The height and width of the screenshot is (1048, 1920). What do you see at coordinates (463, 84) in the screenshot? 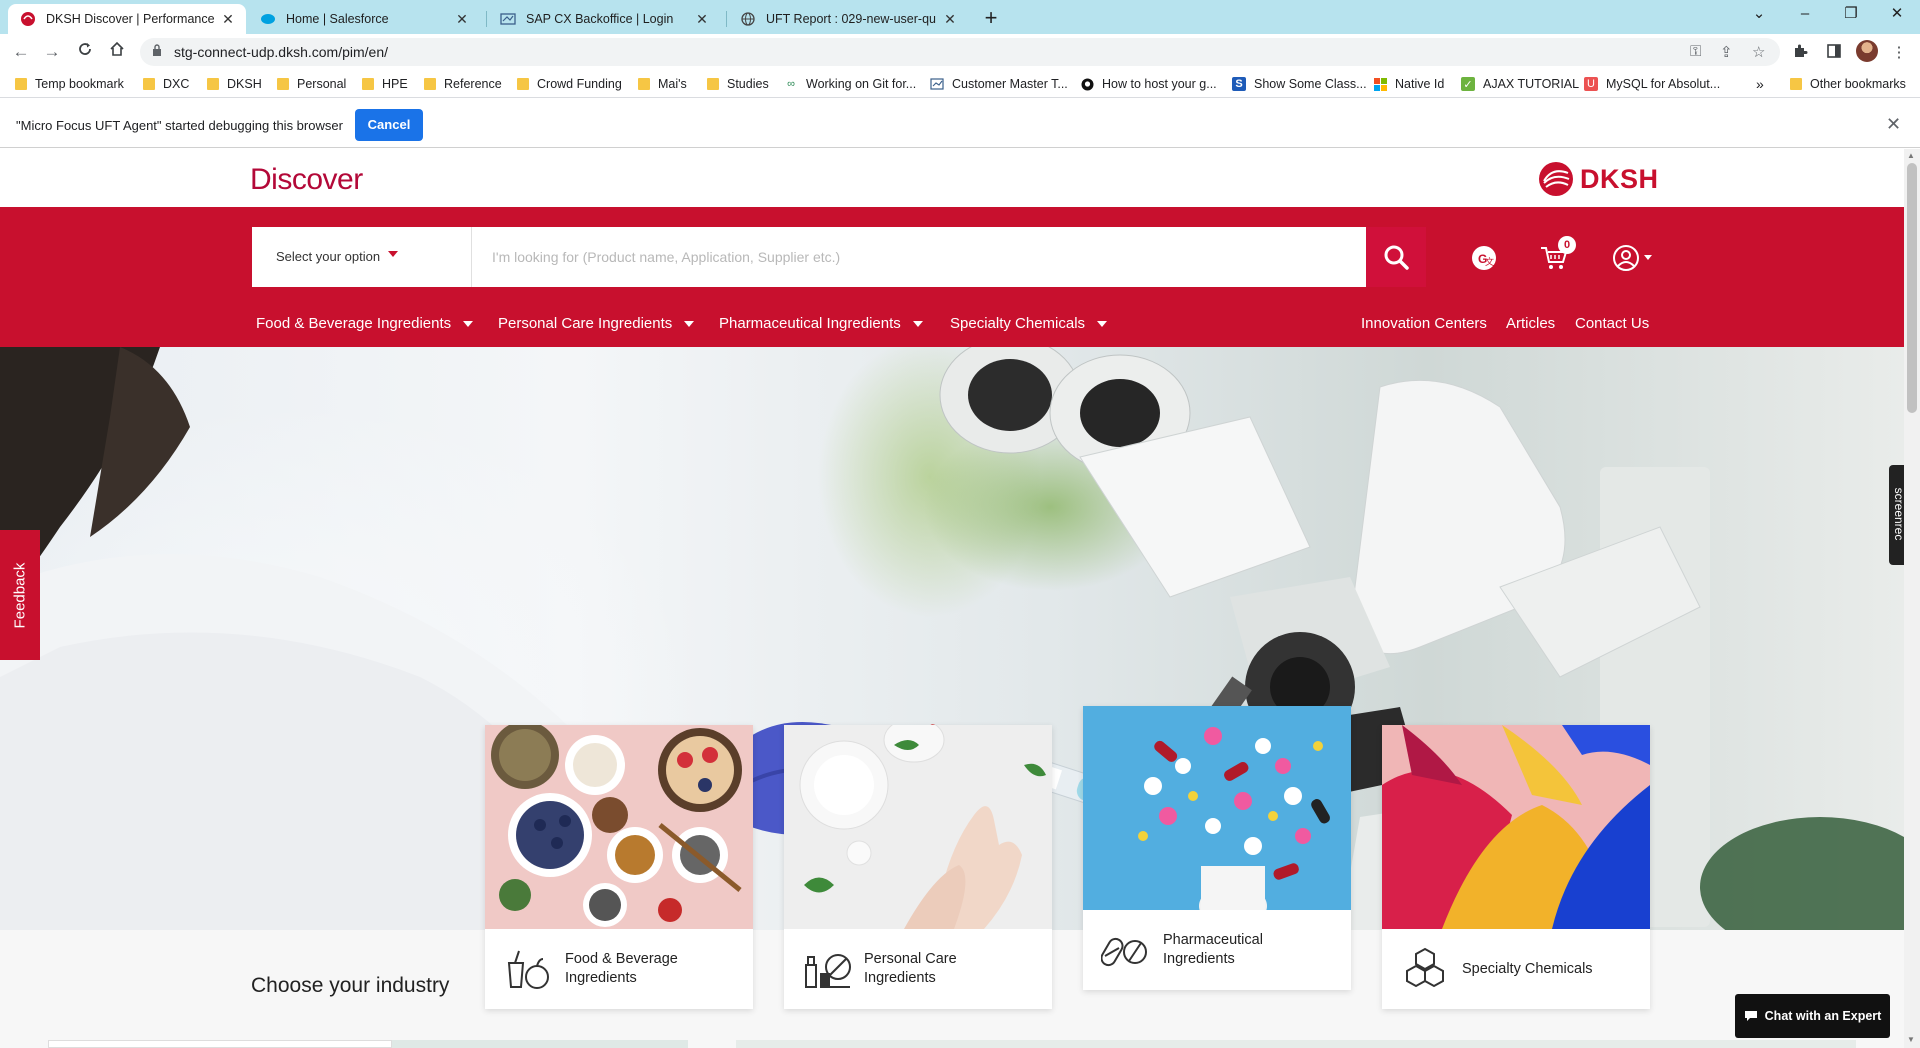
I see `bookmark-item: Reference` at bounding box center [463, 84].